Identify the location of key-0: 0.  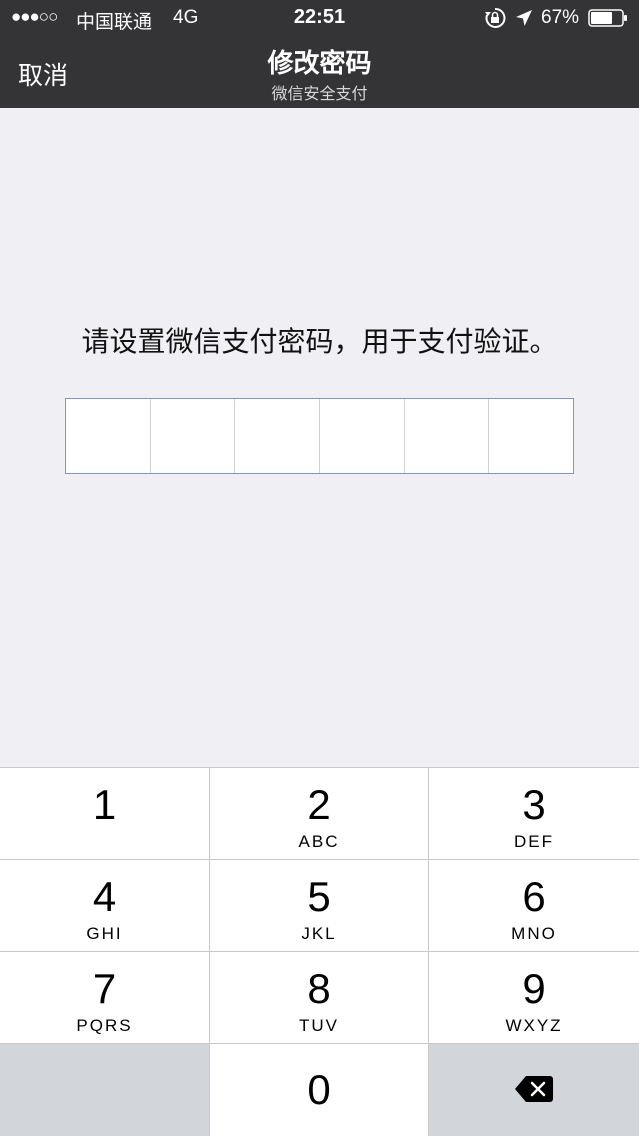
(319, 1090).